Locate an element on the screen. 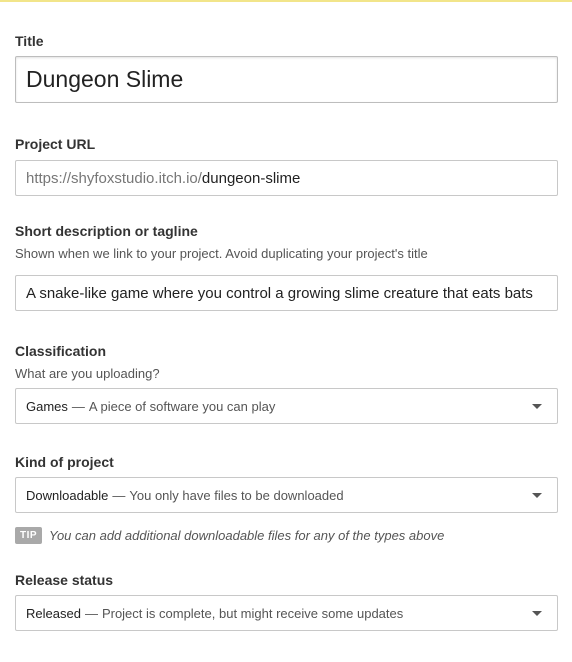  kind-dash: — is located at coordinates (119, 495).